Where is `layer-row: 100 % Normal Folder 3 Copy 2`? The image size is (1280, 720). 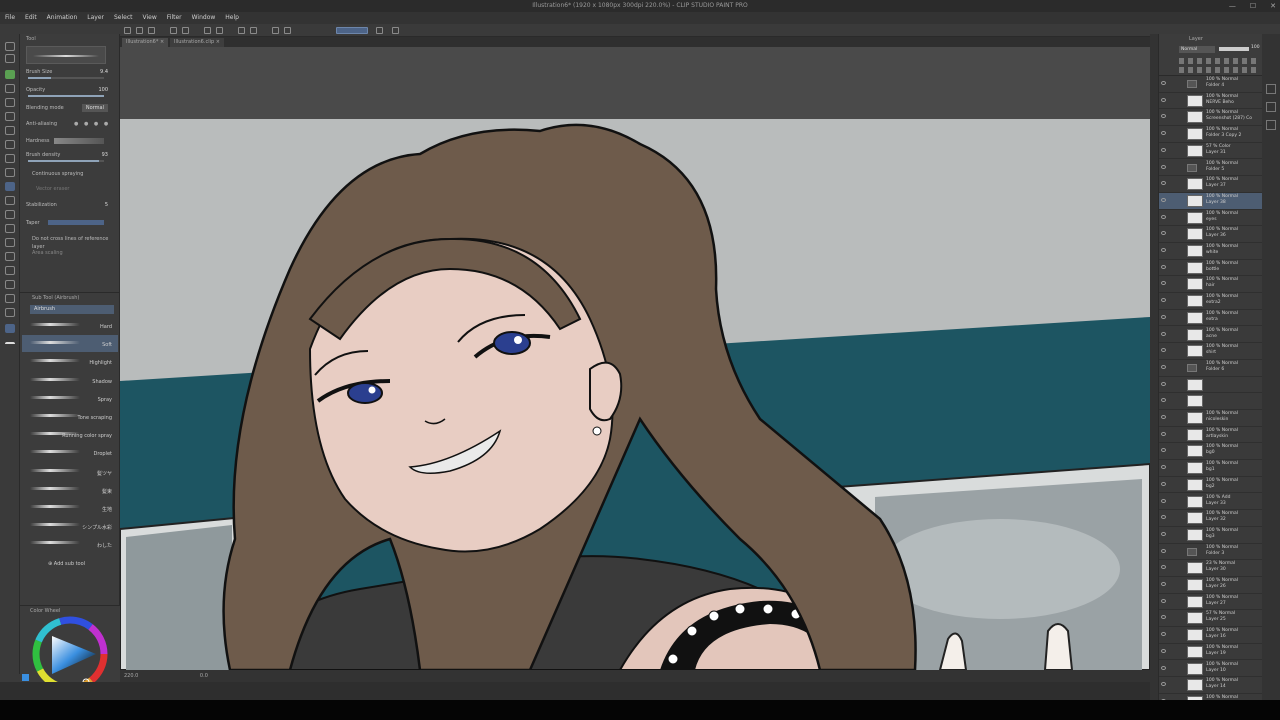 layer-row: 100 % Normal Folder 3 Copy 2 is located at coordinates (1211, 134).